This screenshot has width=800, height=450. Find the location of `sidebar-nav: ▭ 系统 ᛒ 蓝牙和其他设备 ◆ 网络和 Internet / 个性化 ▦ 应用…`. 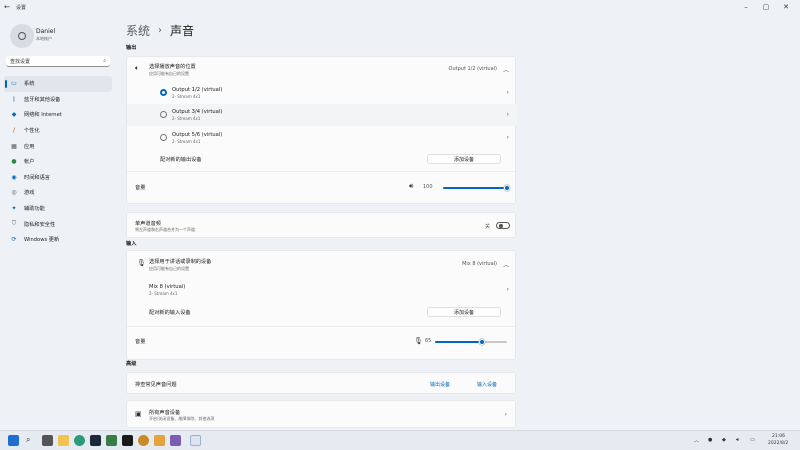

sidebar-nav: ▭ 系统 ᛒ 蓝牙和其他设备 ◆ 网络和 Internet / 个性化 ▦ 应用… is located at coordinates (58, 162).